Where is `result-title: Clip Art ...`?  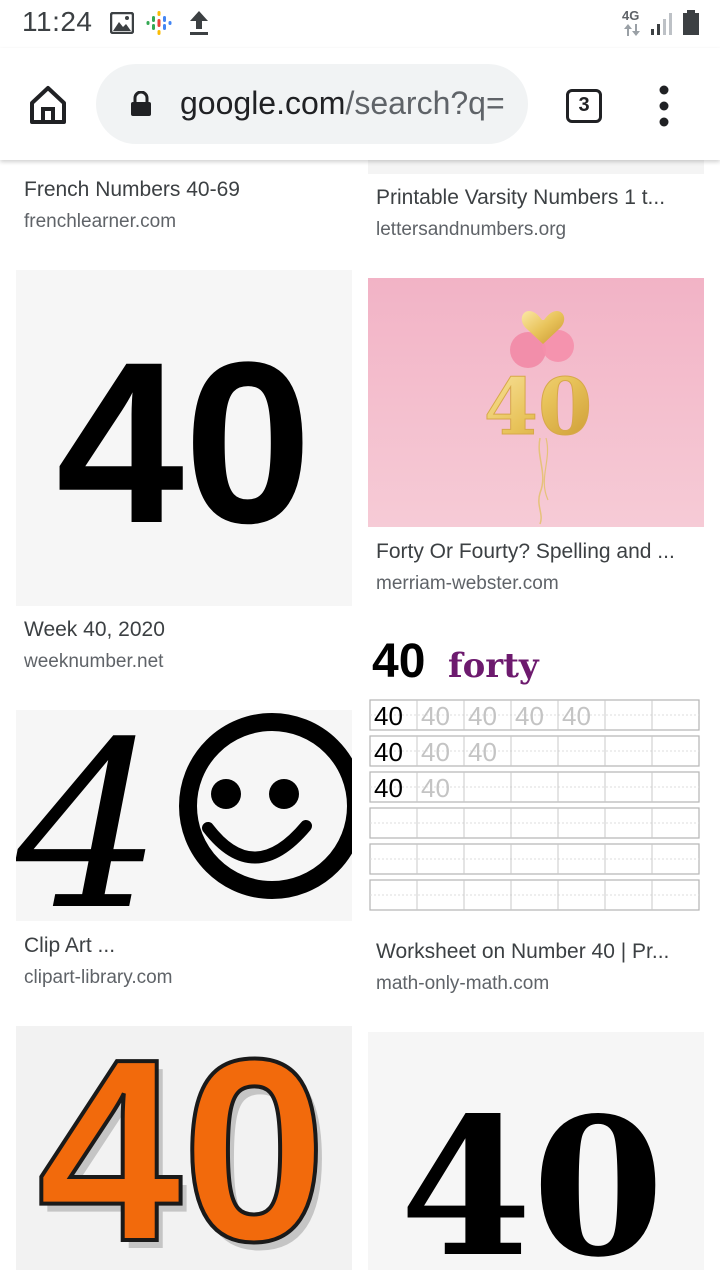 result-title: Clip Art ... is located at coordinates (184, 946).